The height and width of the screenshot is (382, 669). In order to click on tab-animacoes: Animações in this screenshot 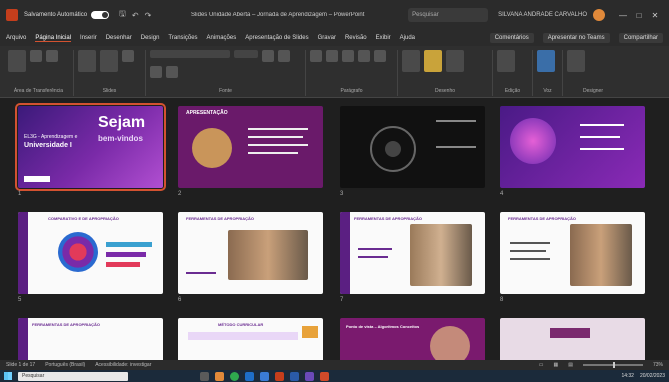, I will do `click(222, 38)`.